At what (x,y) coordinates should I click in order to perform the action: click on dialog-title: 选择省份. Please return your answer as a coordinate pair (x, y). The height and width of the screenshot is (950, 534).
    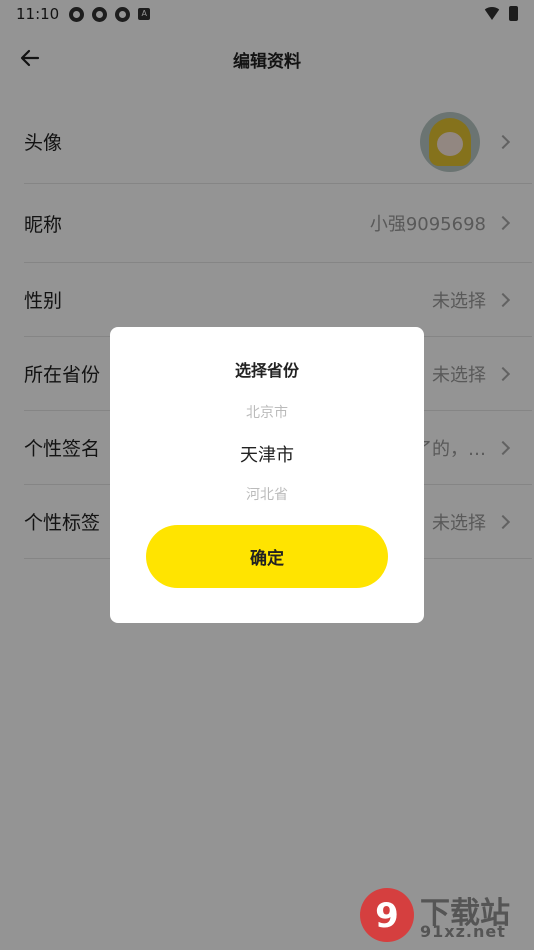
    Looking at the image, I should click on (266, 370).